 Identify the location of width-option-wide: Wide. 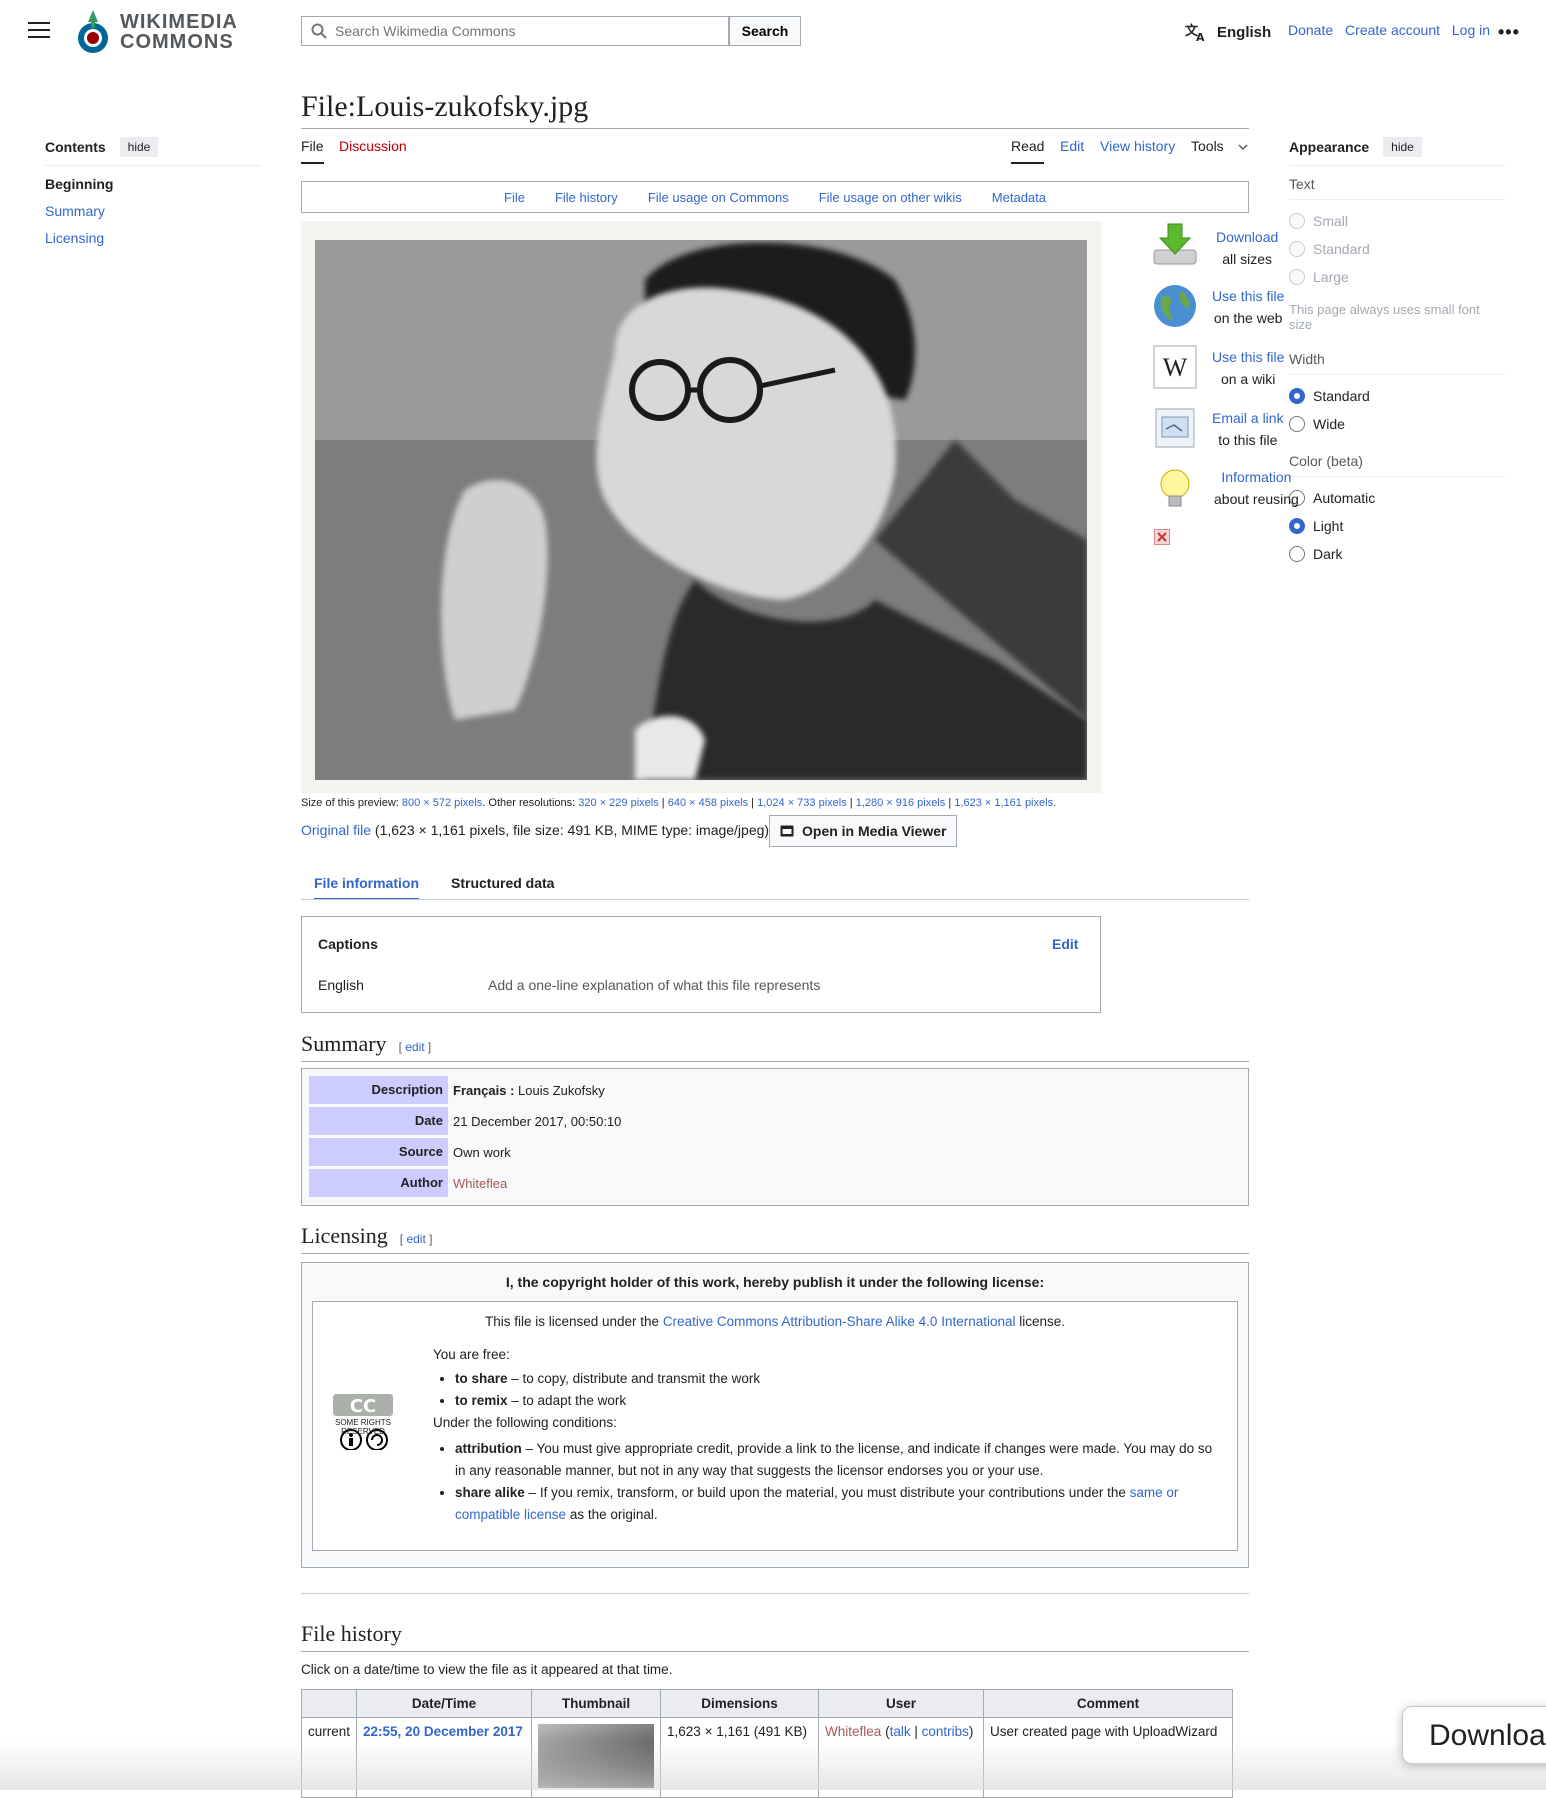
(1317, 424).